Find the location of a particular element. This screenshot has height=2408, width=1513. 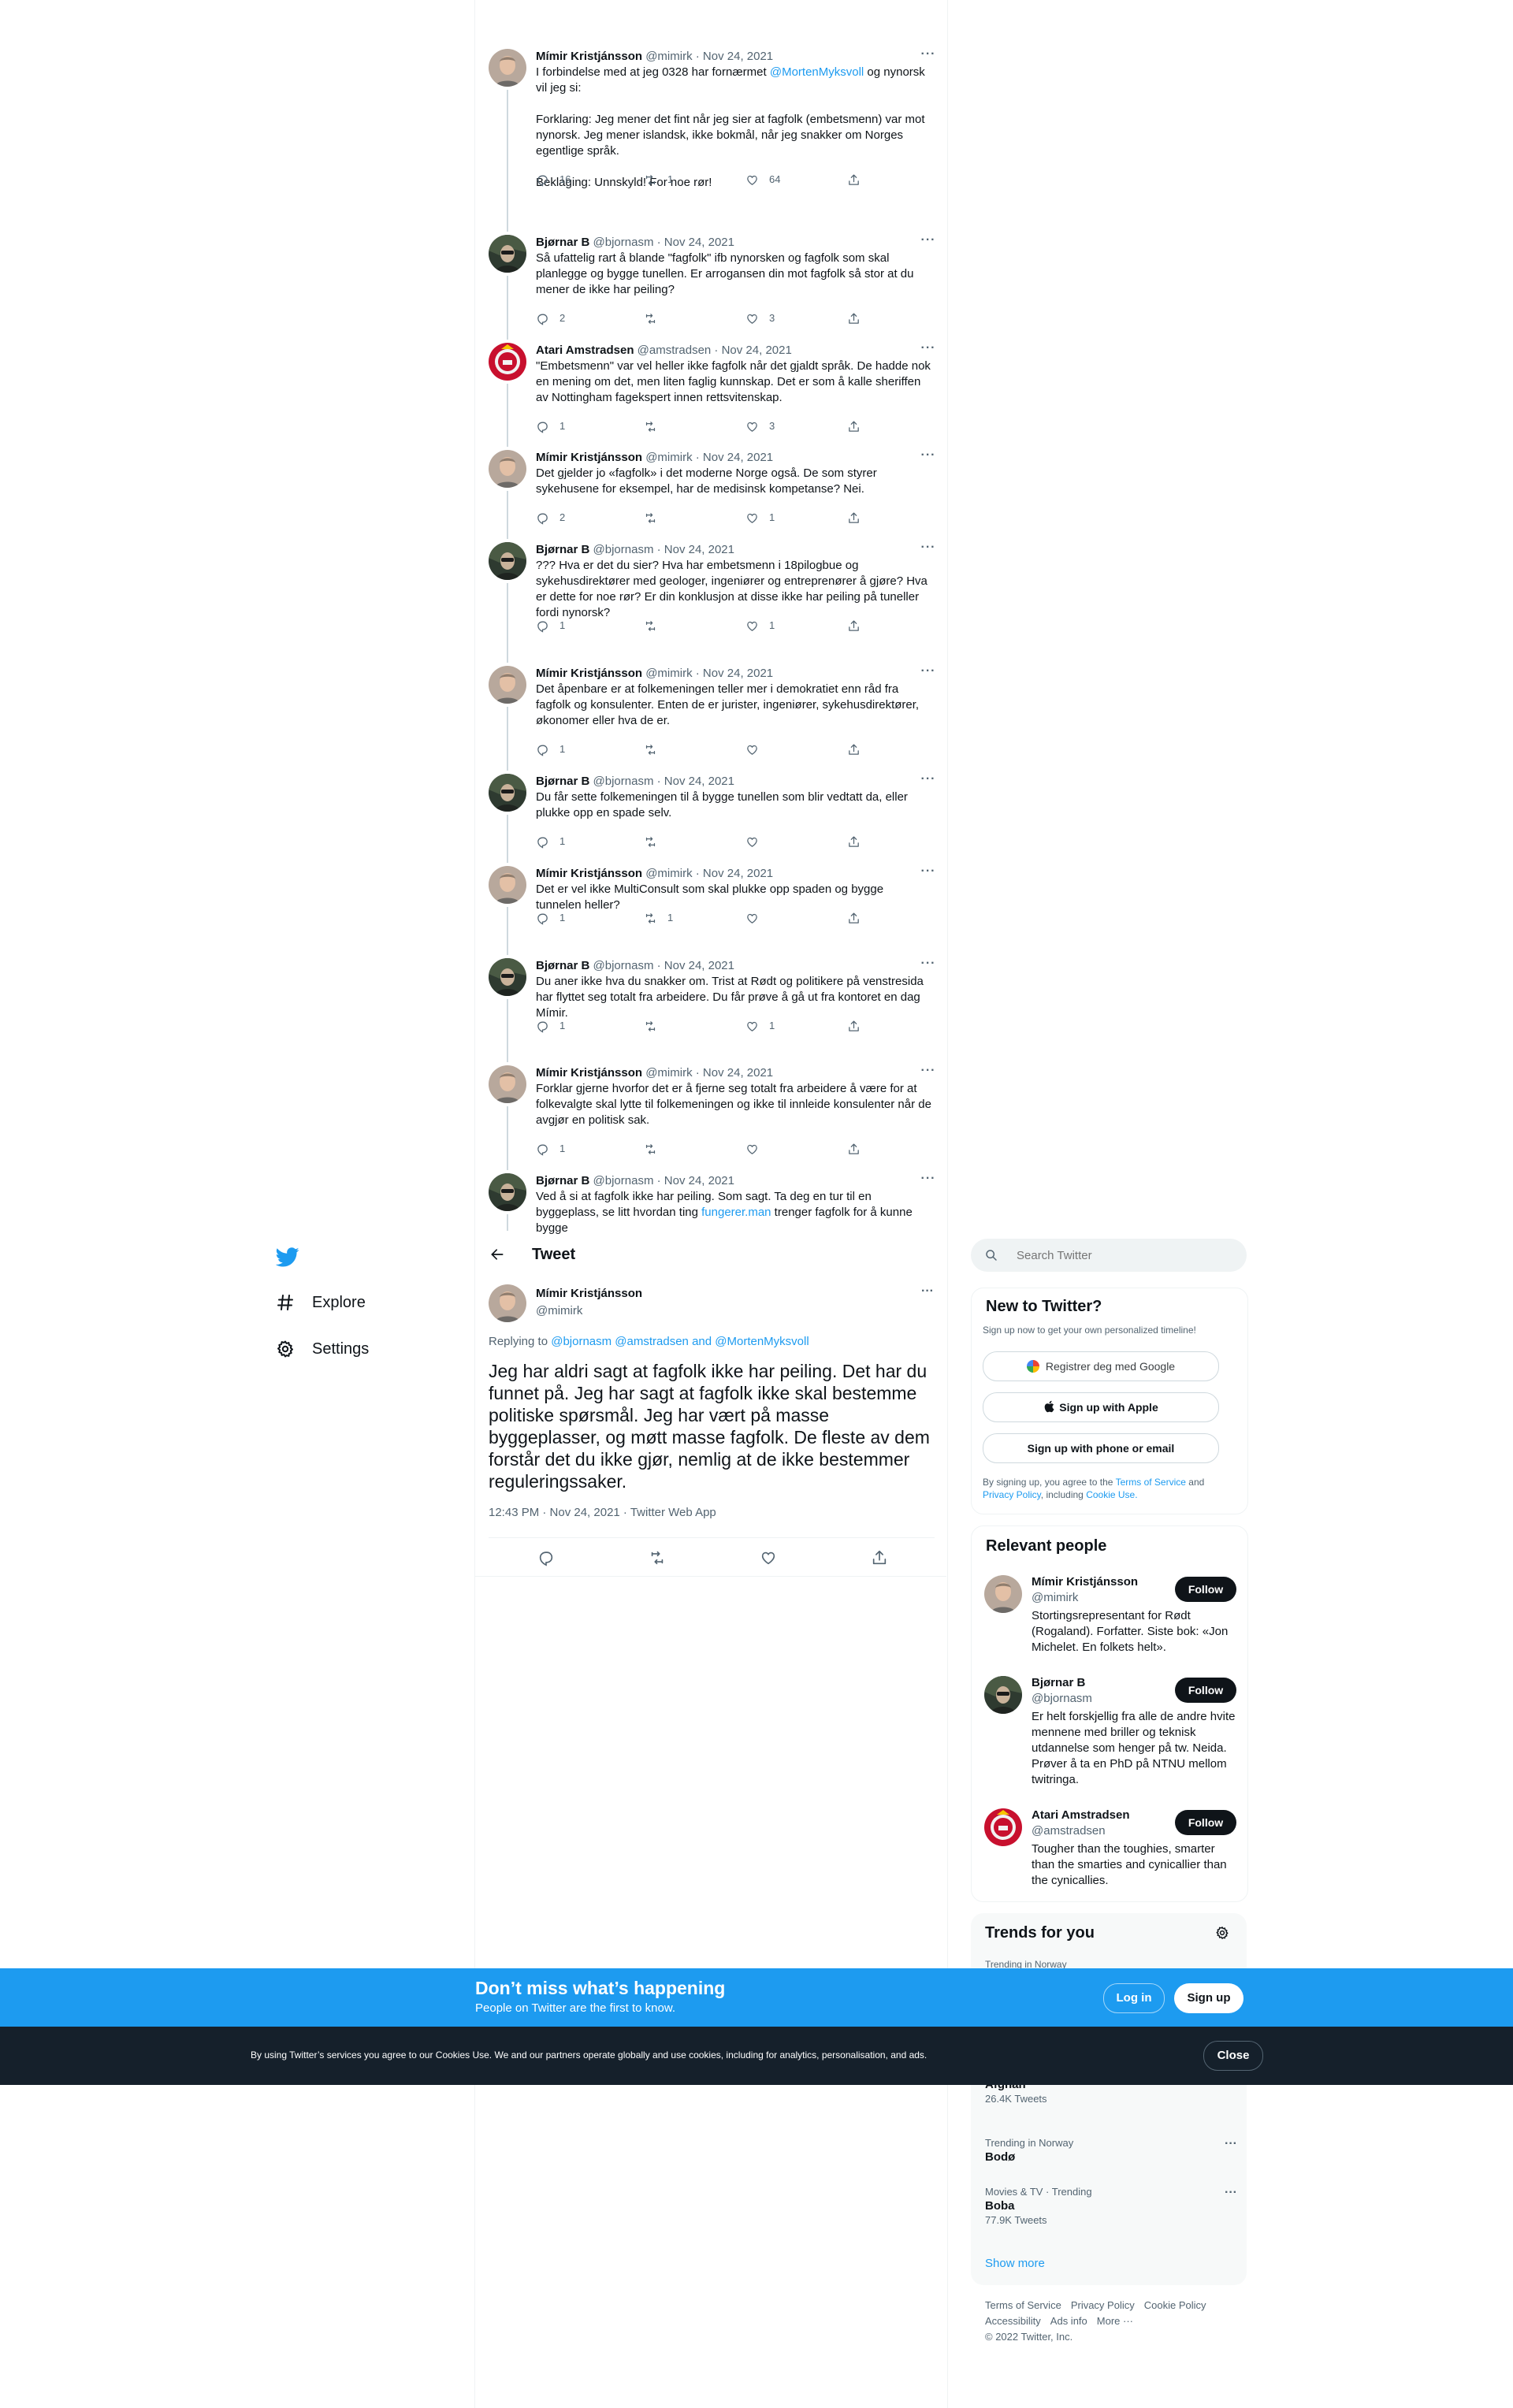

footer-link: Privacy Policy is located at coordinates (1103, 2305).